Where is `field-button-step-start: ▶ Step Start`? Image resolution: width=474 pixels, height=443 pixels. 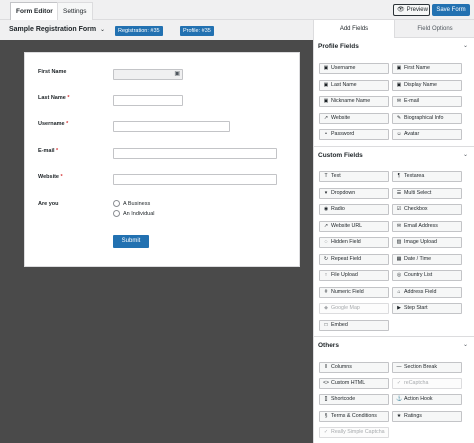
field-button-step-start: ▶ Step Start is located at coordinates (427, 308).